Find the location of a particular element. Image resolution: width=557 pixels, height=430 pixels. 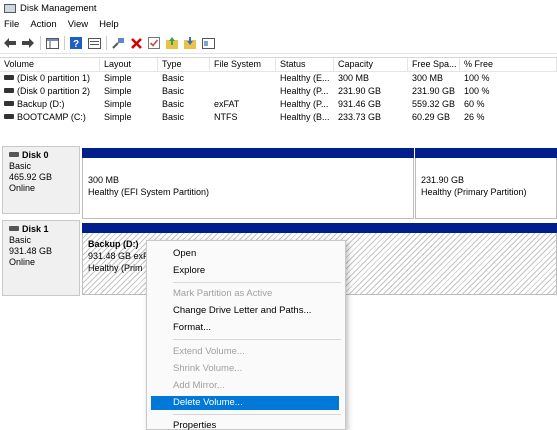

disk-name: Disk 0 is located at coordinates (44, 155).